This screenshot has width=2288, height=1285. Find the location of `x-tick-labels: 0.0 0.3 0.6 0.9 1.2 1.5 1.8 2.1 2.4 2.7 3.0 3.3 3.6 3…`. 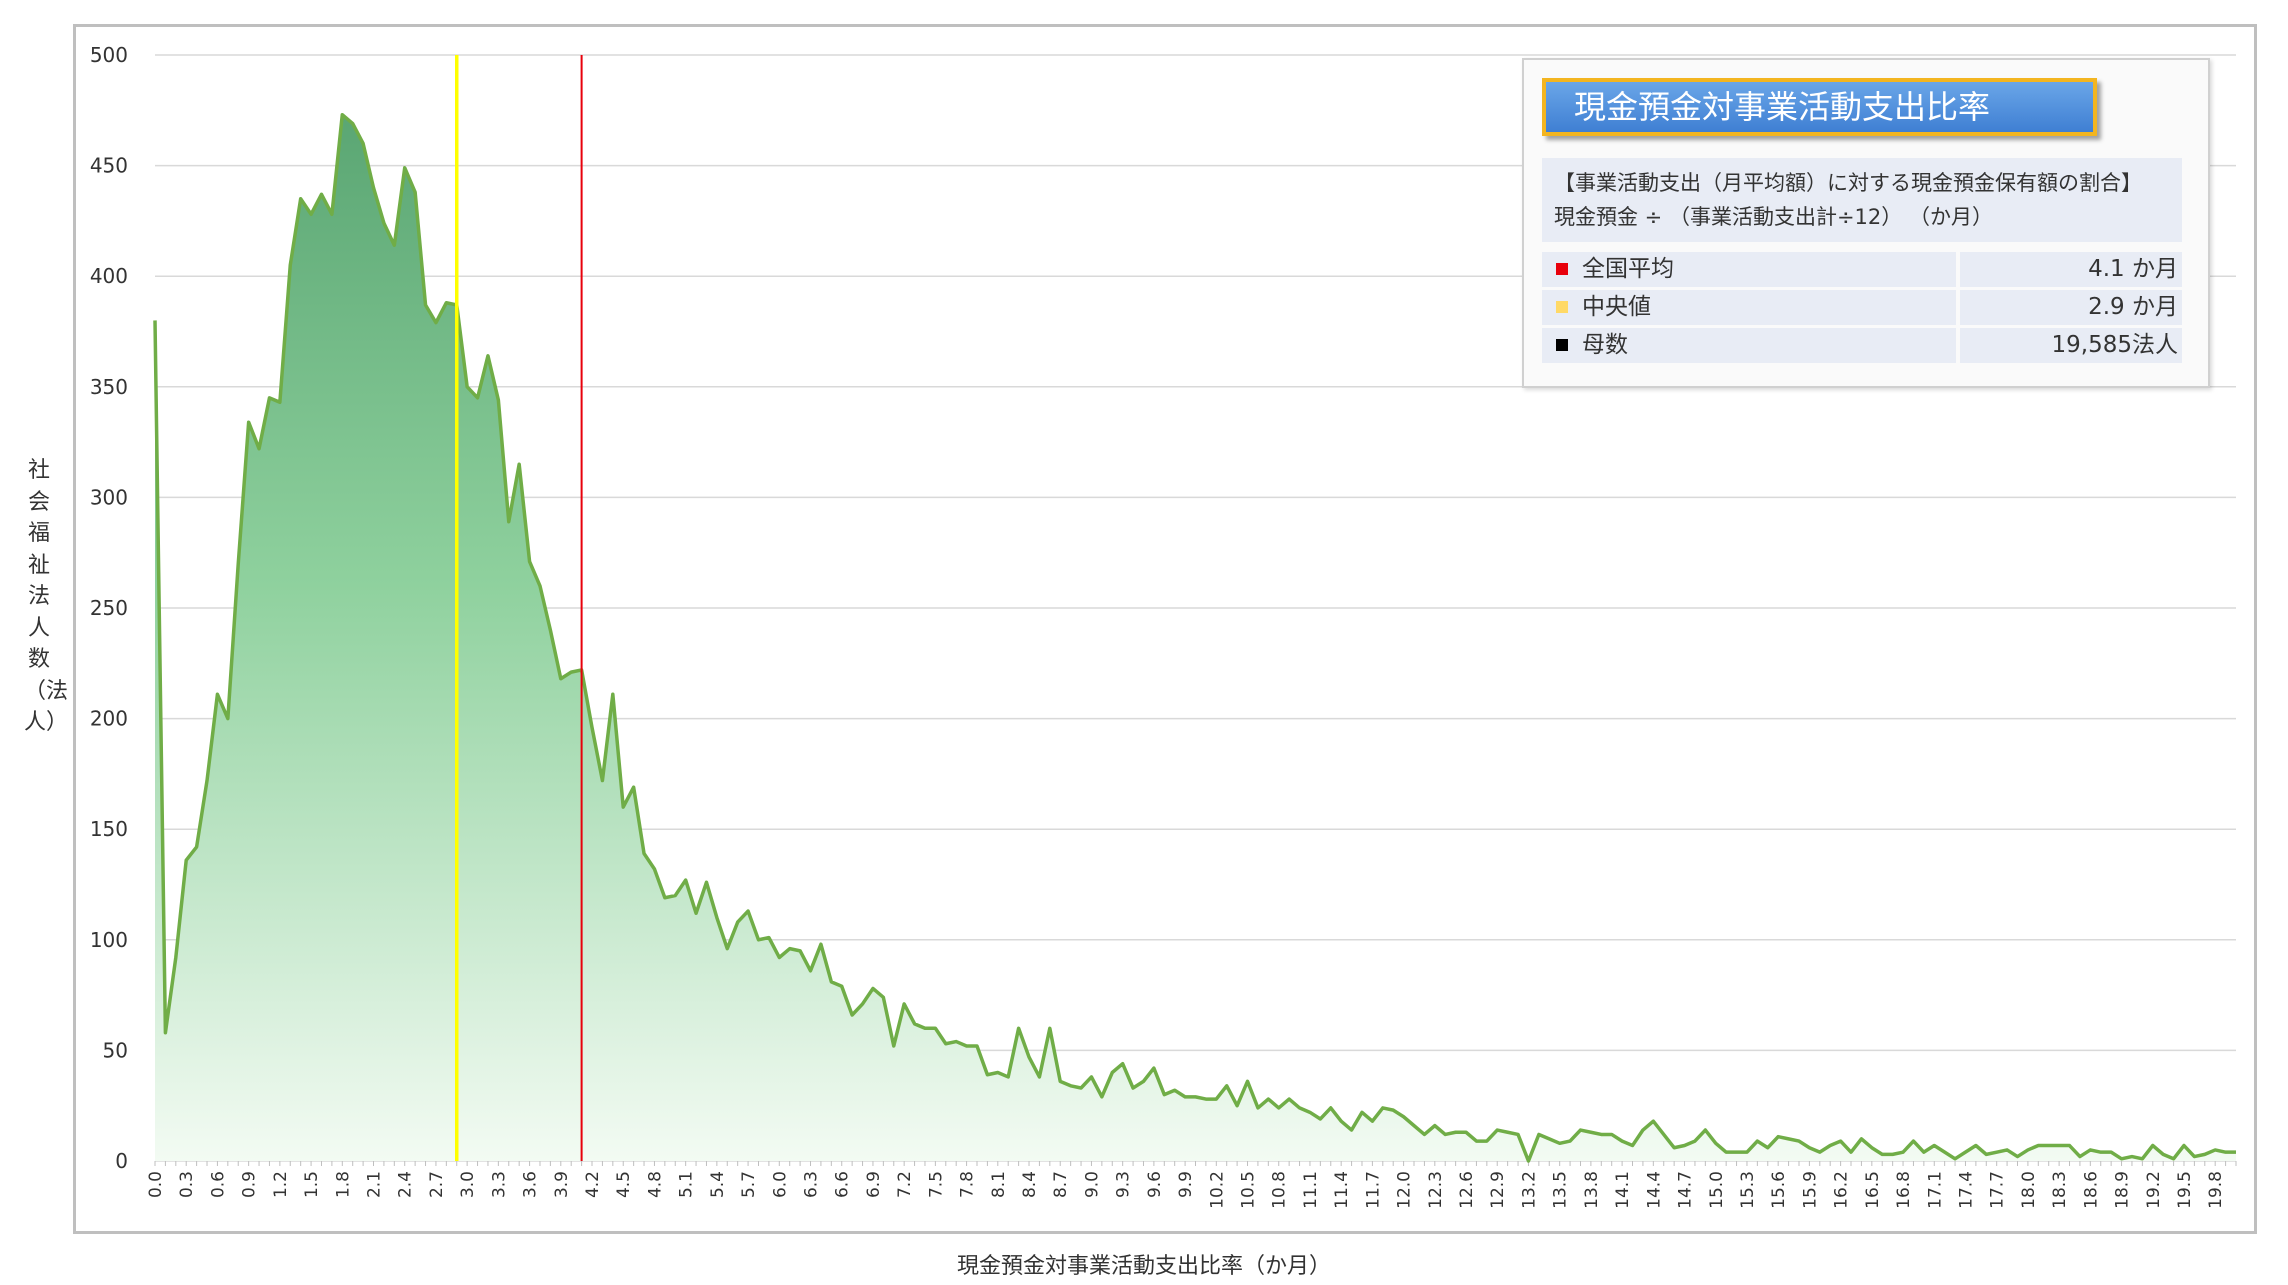

x-tick-labels: 0.0 0.3 0.6 0.9 1.2 1.5 1.8 2.1 2.4 2.7 3.0 3.3 3.6 3… is located at coordinates (1186, 1190).